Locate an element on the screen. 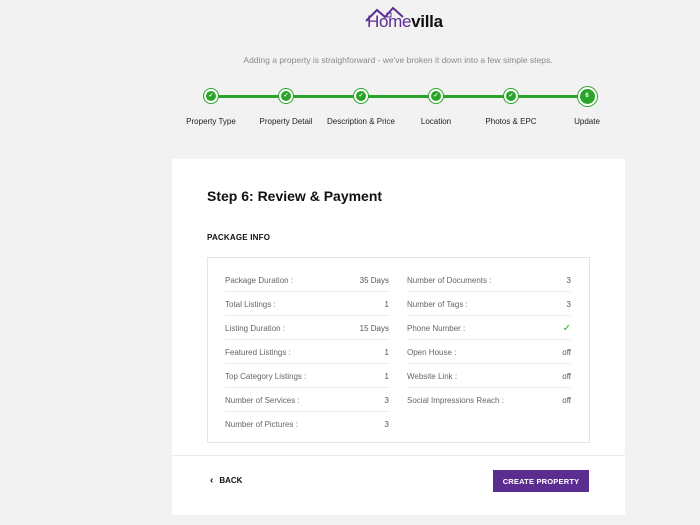  step-label: Update is located at coordinates (587, 121).